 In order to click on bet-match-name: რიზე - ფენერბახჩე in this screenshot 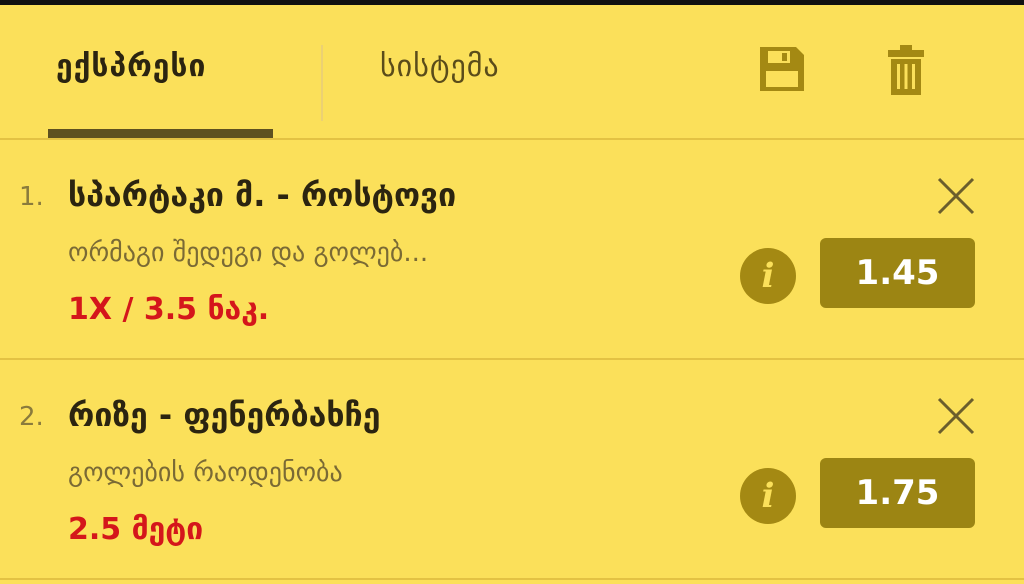, I will do `click(224, 415)`.